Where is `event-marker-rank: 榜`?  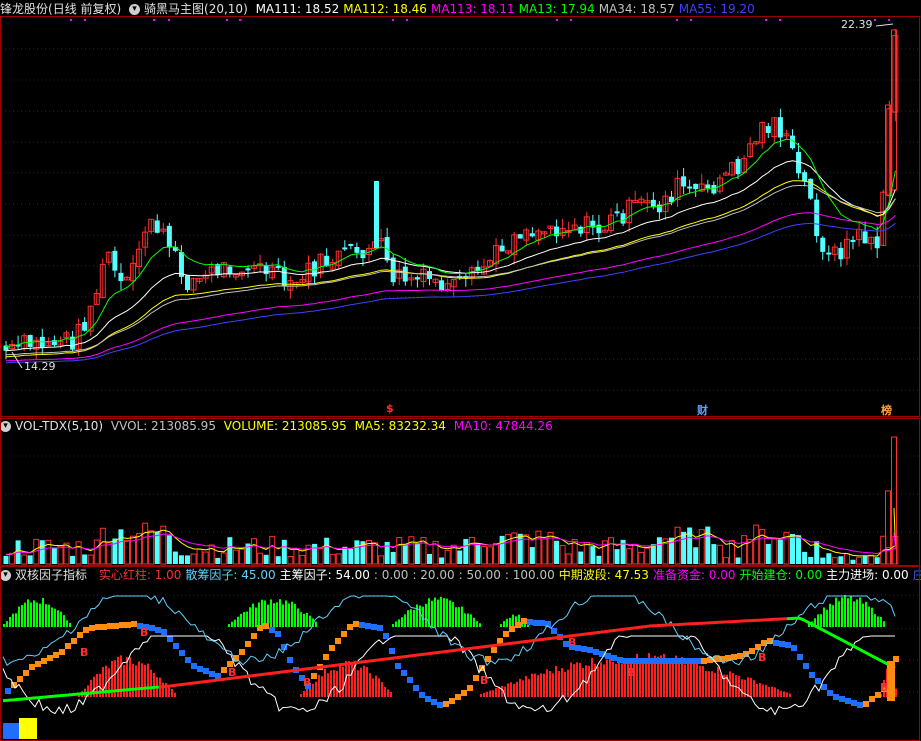 event-marker-rank: 榜 is located at coordinates (886, 410).